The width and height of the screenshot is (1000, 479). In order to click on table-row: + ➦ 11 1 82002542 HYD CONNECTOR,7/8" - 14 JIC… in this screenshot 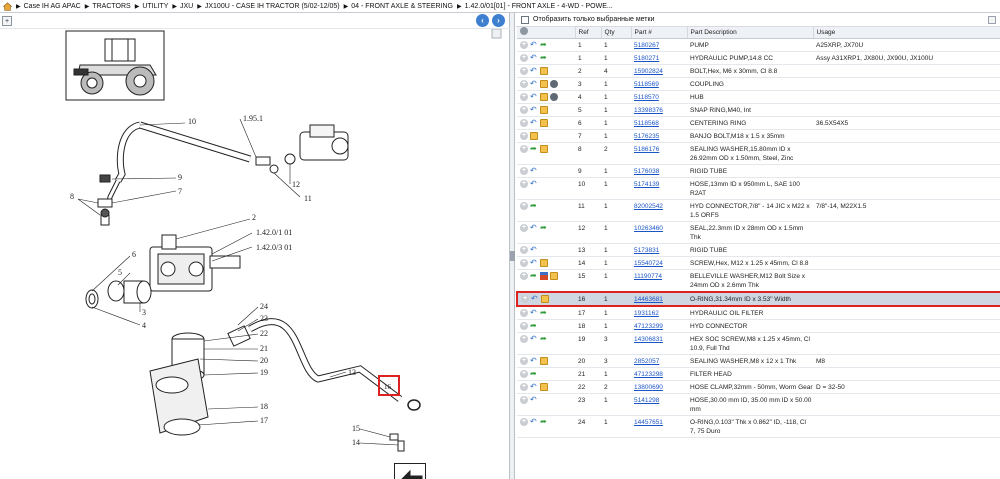, I will do `click(758, 210)`.